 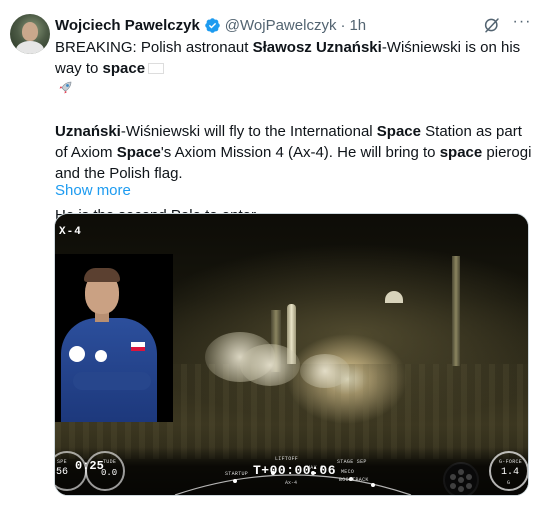 I want to click on avatar, so click(x=30, y=34).